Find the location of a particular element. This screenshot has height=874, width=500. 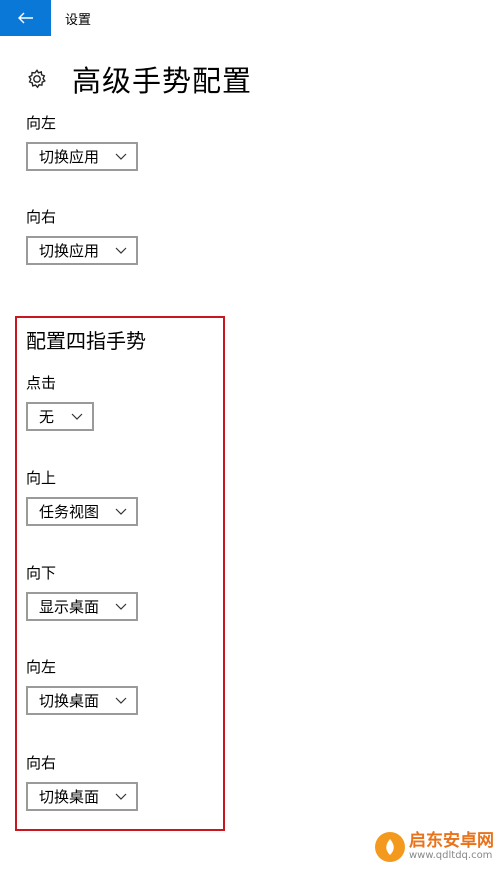

gear-icon is located at coordinates (37, 79).